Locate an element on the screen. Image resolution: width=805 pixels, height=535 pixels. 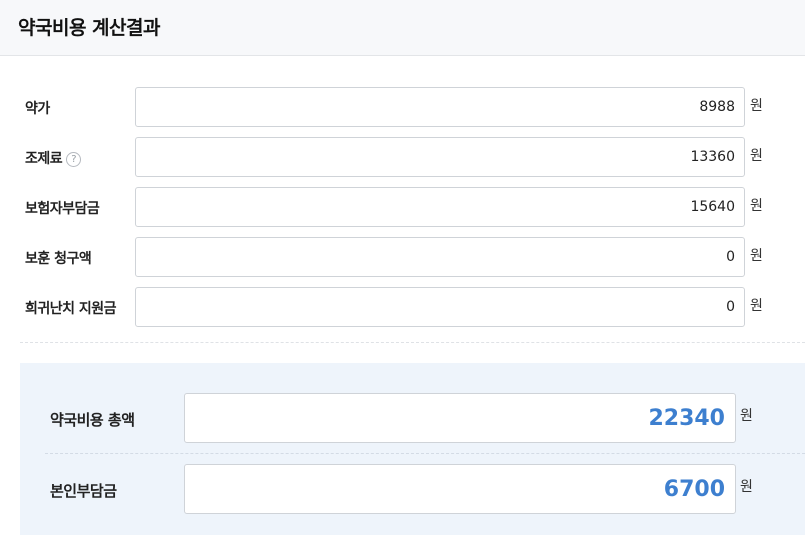
copay-unit: 원 is located at coordinates (746, 487).